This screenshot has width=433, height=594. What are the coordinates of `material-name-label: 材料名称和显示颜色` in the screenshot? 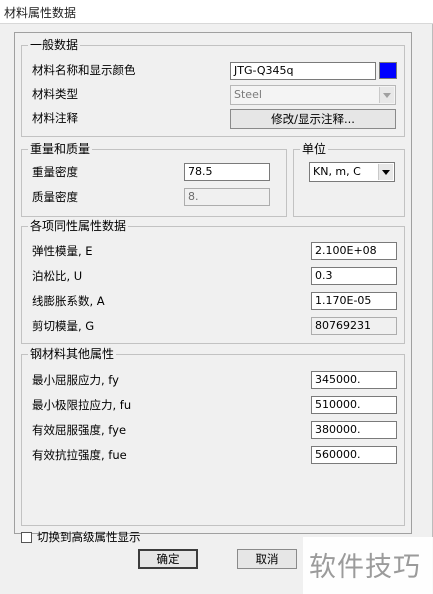 It's located at (84, 70).